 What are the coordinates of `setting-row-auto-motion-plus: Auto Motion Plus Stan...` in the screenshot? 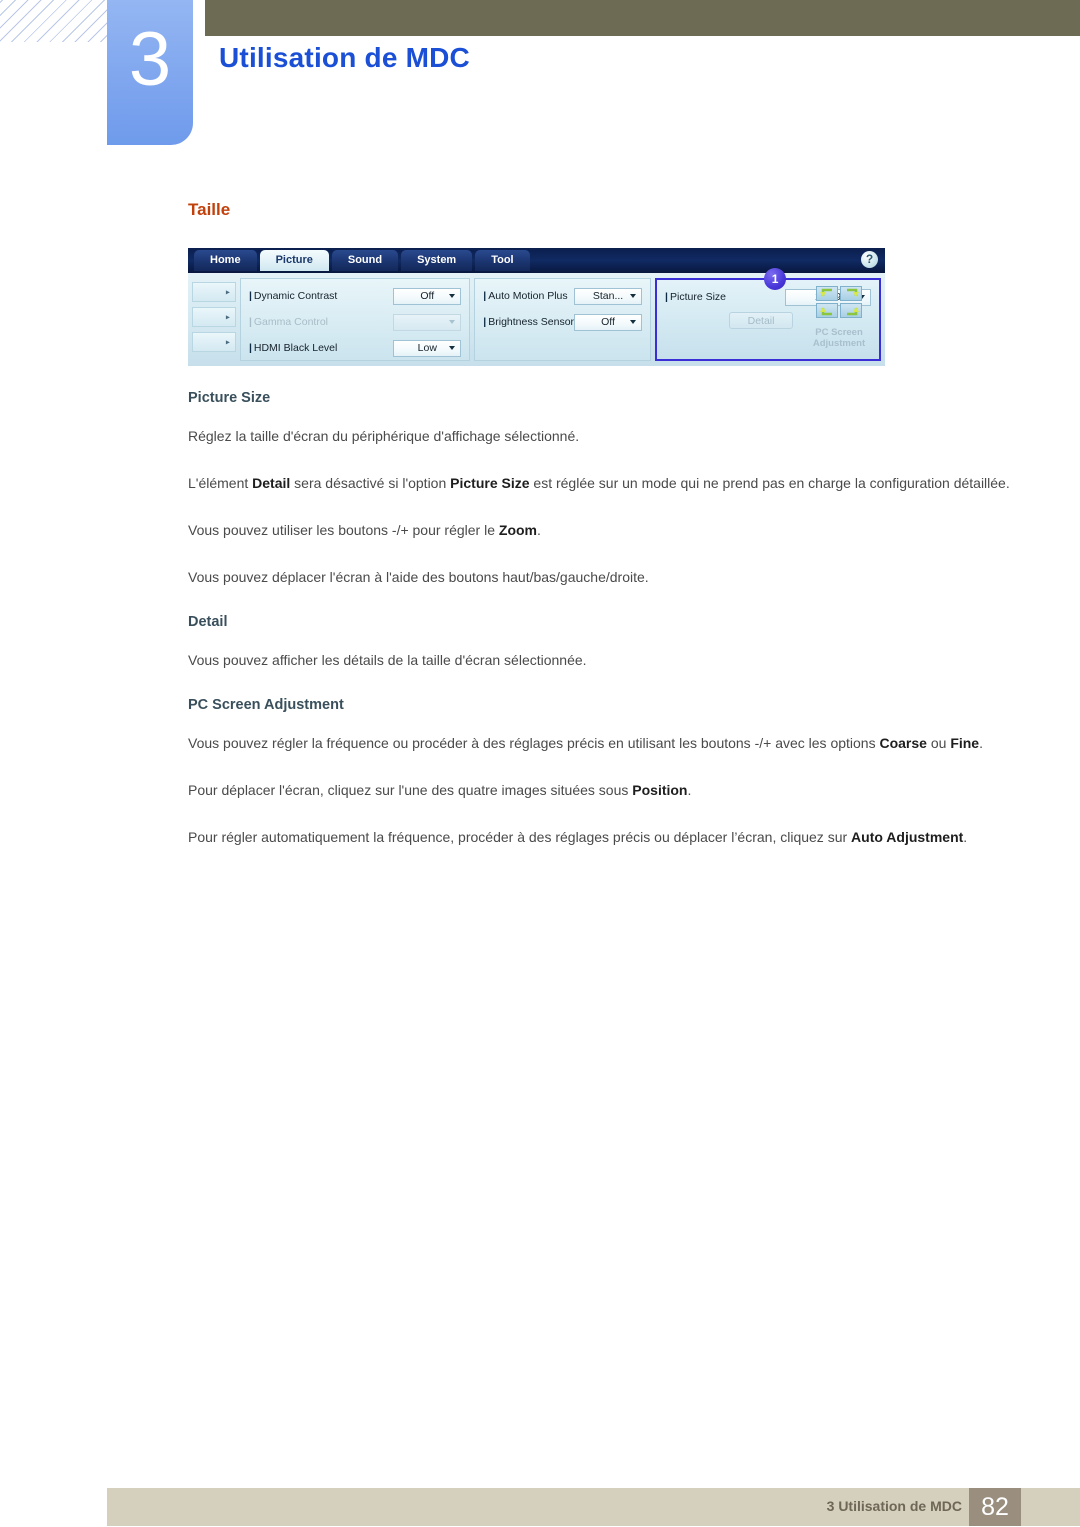 It's located at (563, 296).